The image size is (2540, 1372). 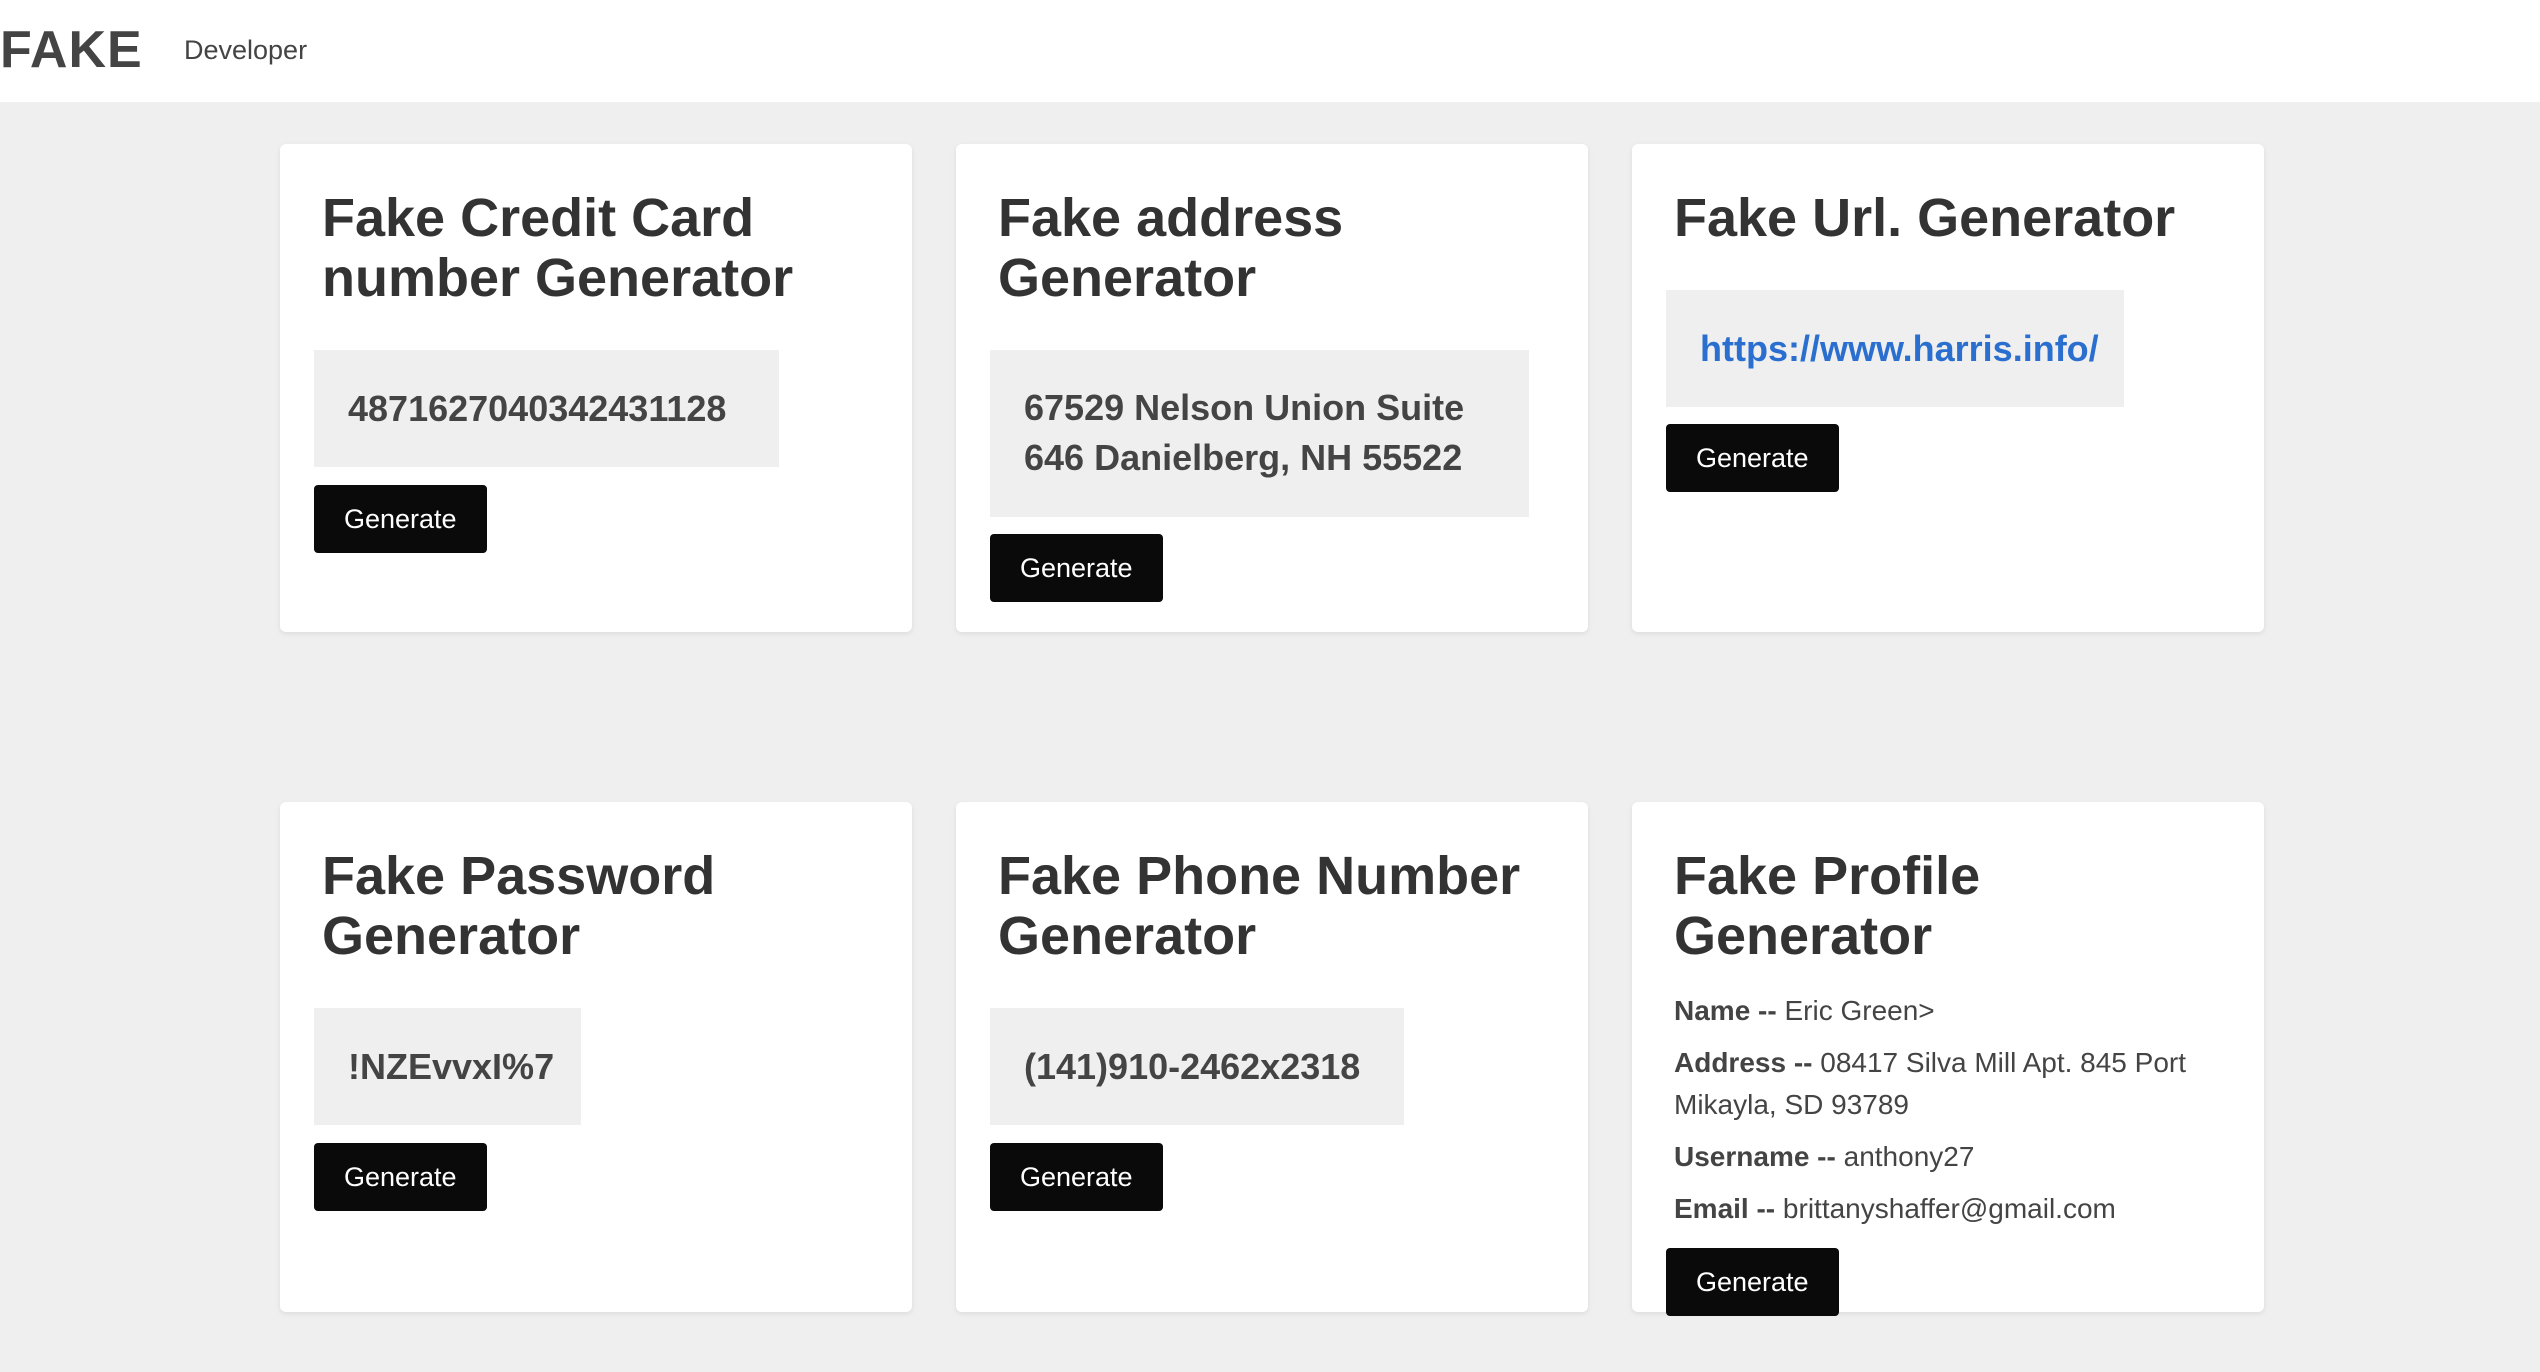 I want to click on profile-name-label: Name --, so click(x=1725, y=1010).